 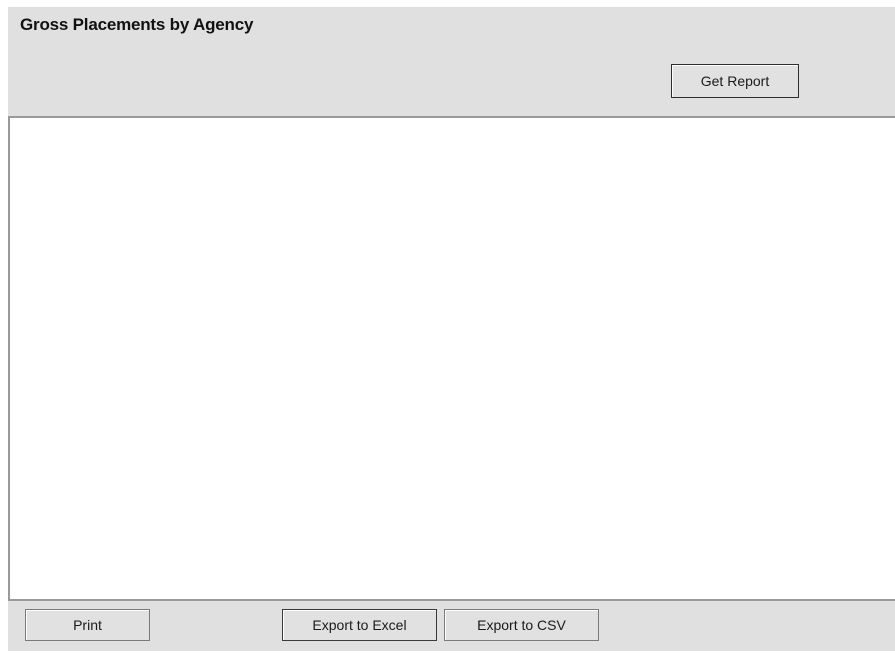 I want to click on get-report-button: Get Report, so click(x=735, y=81).